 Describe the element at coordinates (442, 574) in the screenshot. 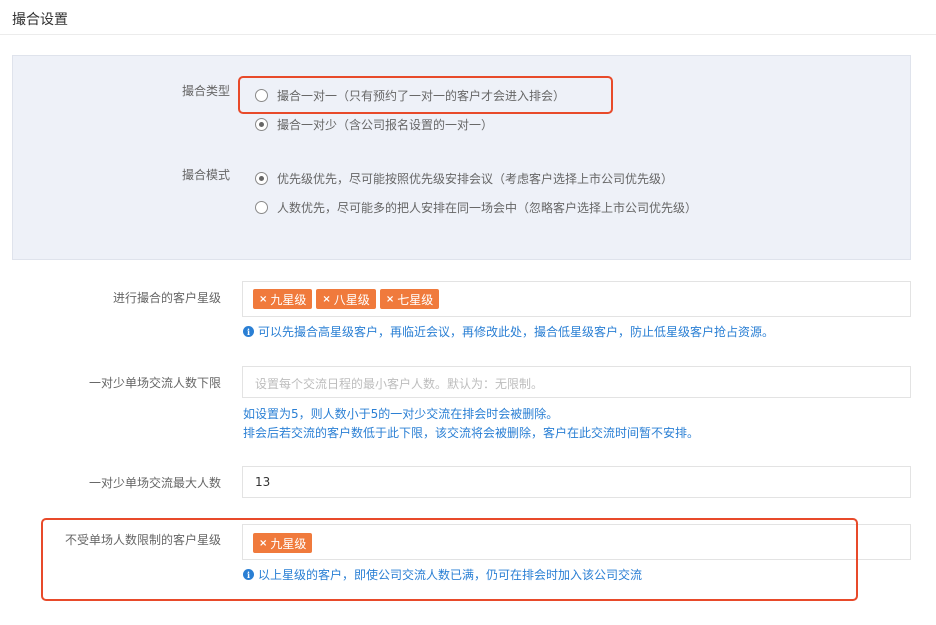

I see `unlimited-levels-hint: i 以上星级的客户，即使公司交流人数已满，仍可在排会时加入该公司交流` at that location.